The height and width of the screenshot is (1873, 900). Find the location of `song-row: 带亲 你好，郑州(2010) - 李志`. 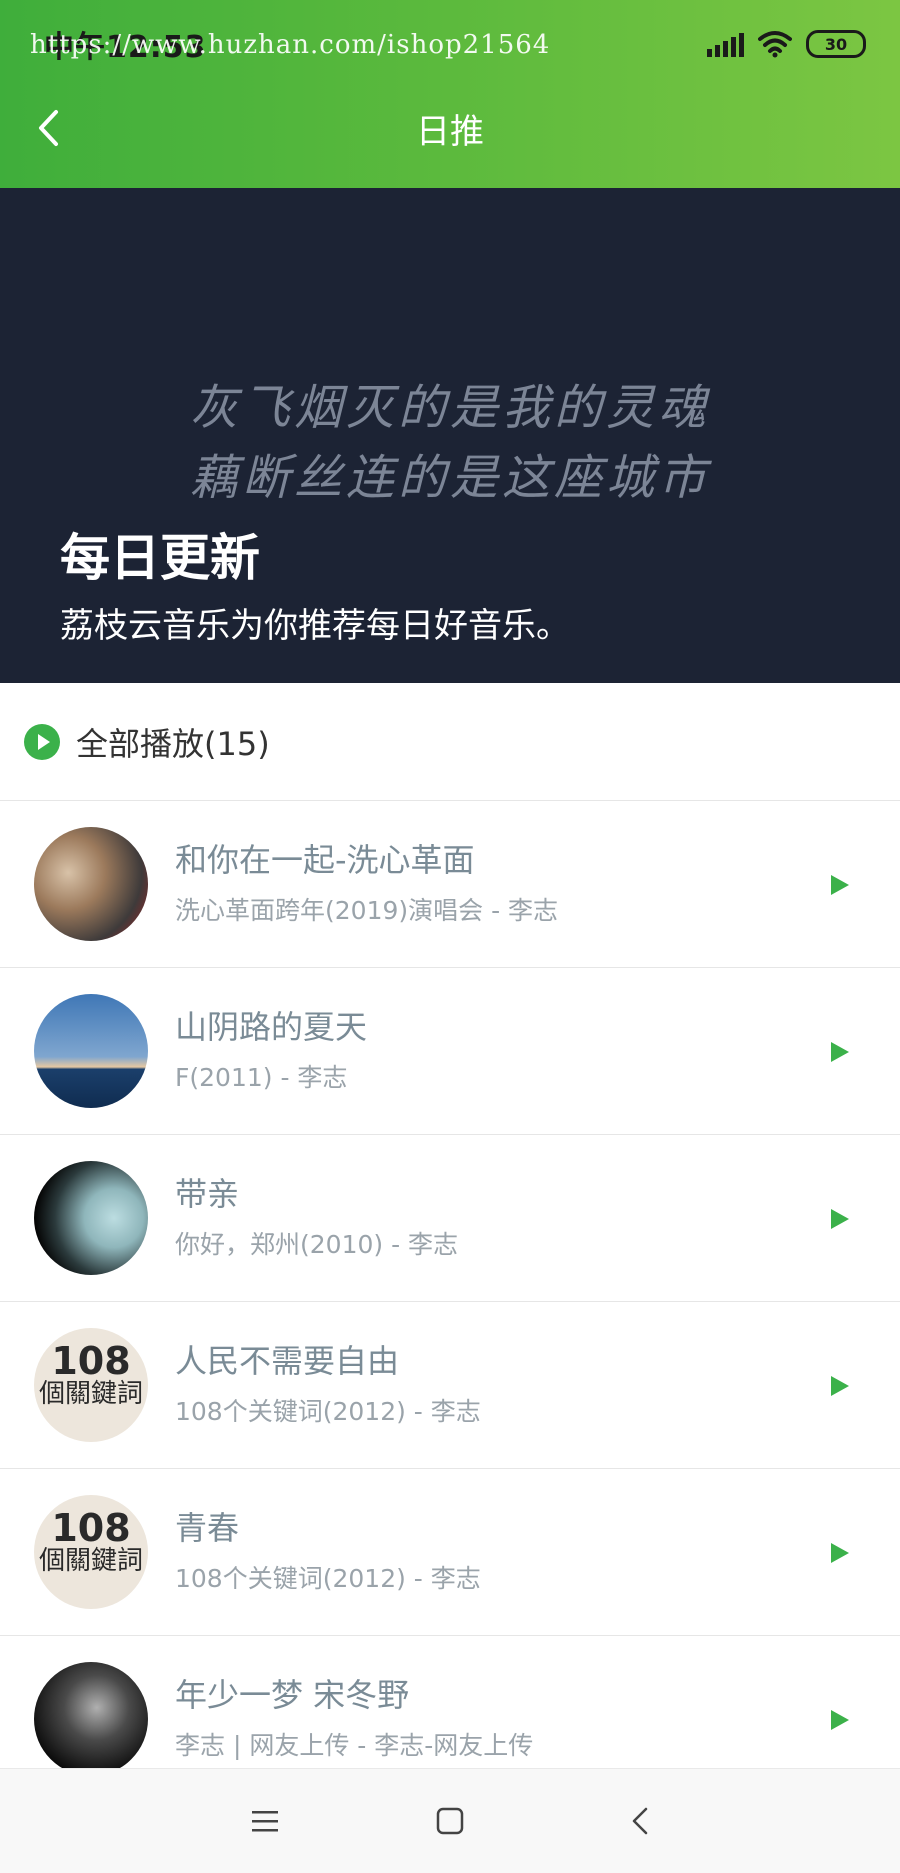

song-row: 带亲 你好，郑州(2010) - 李志 is located at coordinates (450, 1218).